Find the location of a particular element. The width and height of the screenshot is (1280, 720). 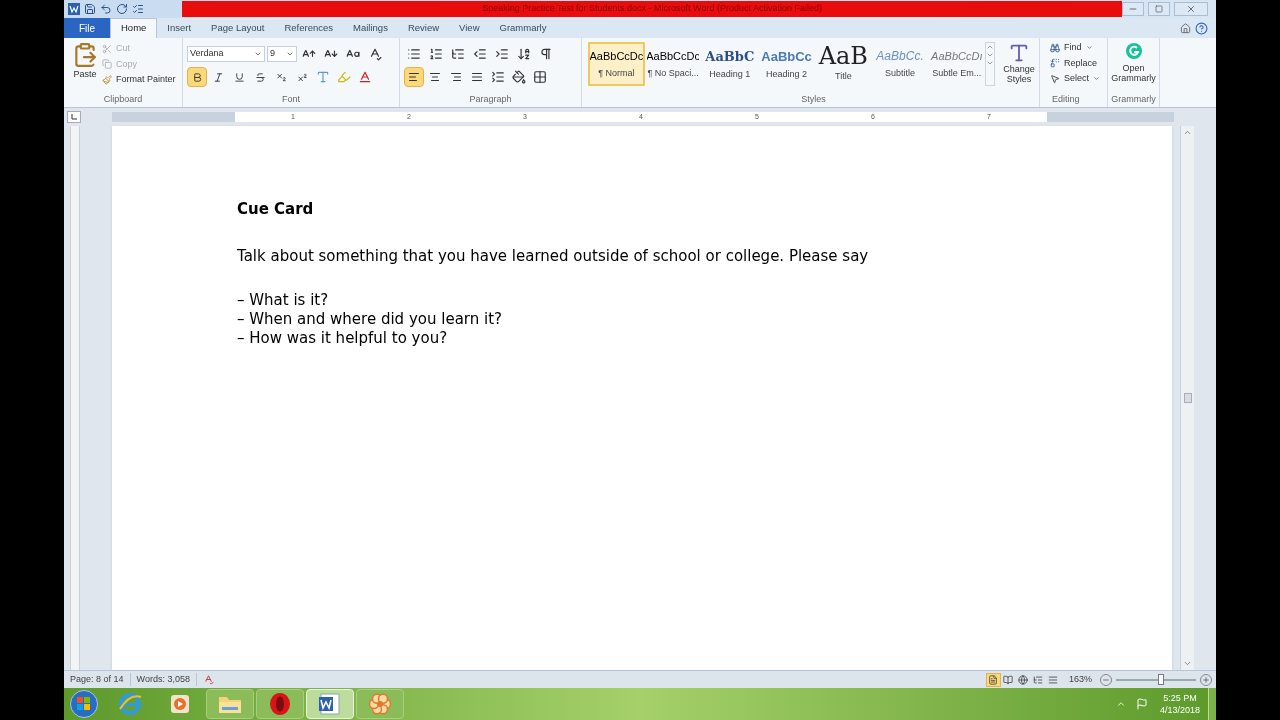

help-icon is located at coordinates (1201, 28).